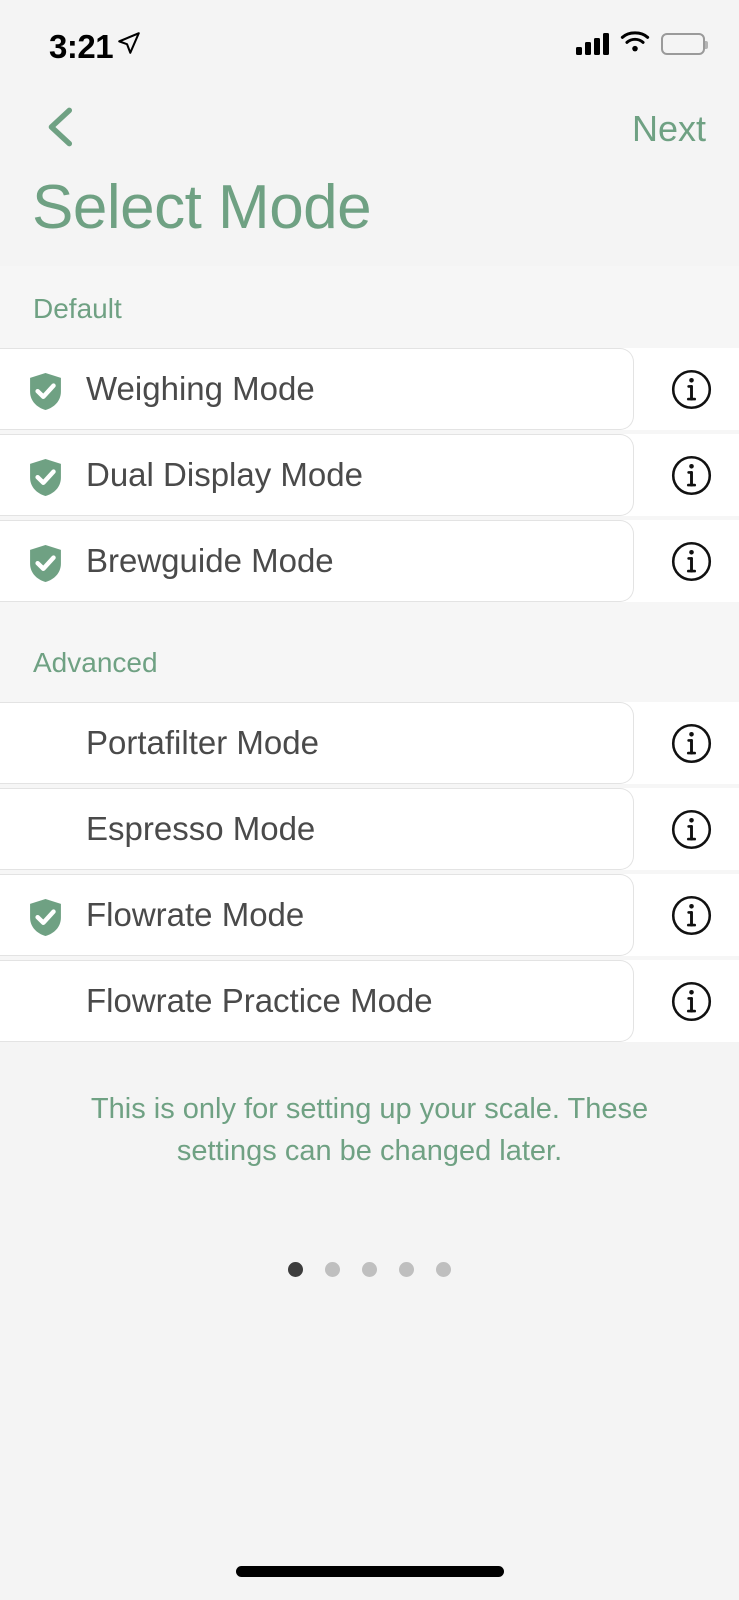 Image resolution: width=739 pixels, height=1600 pixels. I want to click on chevron-left-icon, so click(61, 129).